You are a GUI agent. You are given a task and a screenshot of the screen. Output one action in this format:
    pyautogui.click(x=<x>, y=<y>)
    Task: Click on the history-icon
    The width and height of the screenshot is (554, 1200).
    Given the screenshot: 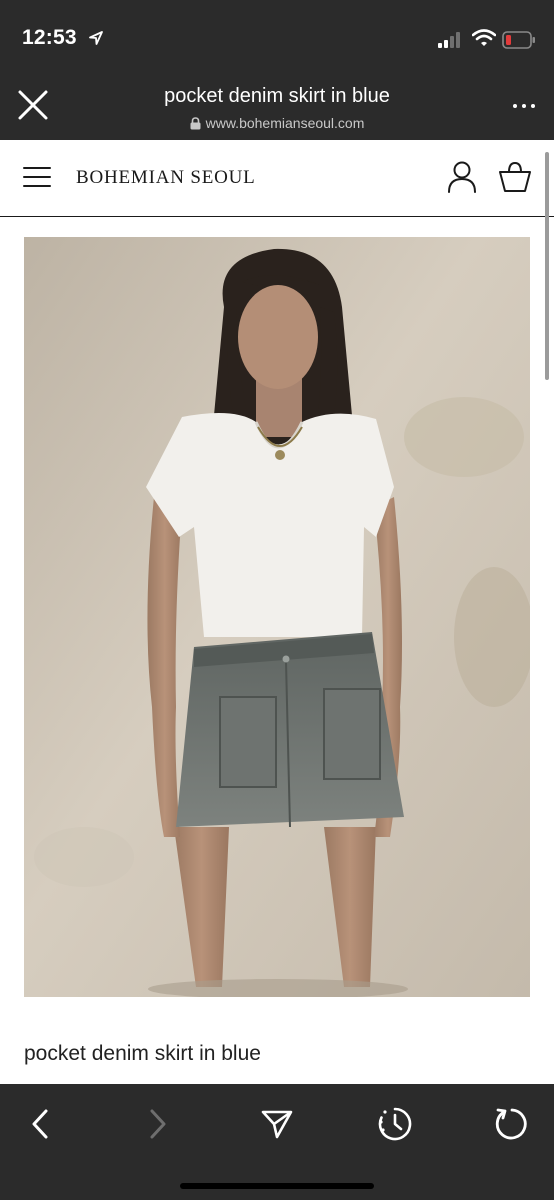 What is the action you would take?
    pyautogui.click(x=395, y=1124)
    